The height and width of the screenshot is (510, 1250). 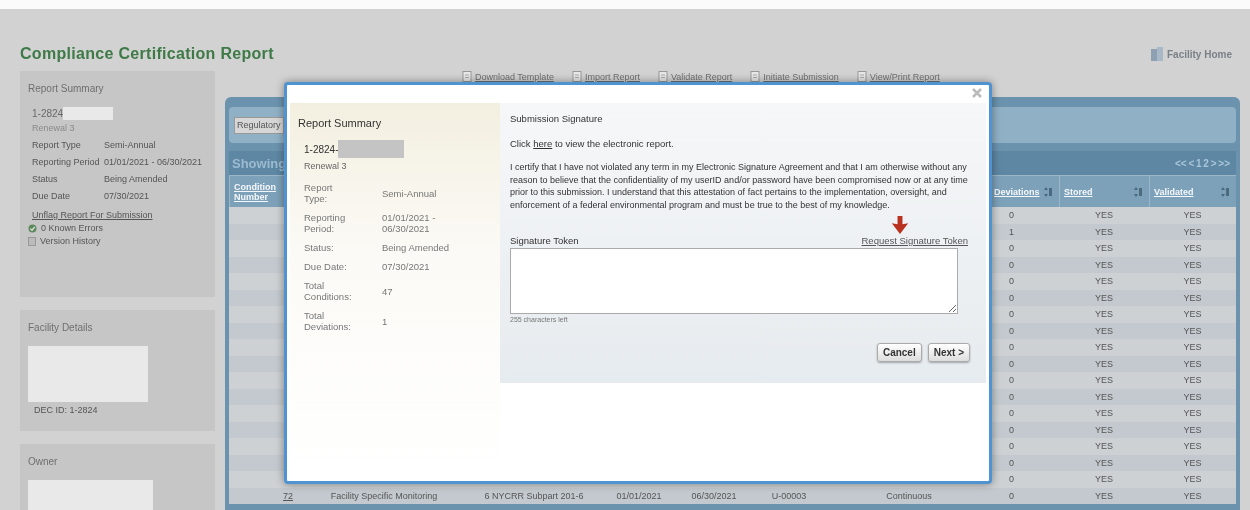 What do you see at coordinates (410, 193) in the screenshot?
I see `field-value: Semi-Annual` at bounding box center [410, 193].